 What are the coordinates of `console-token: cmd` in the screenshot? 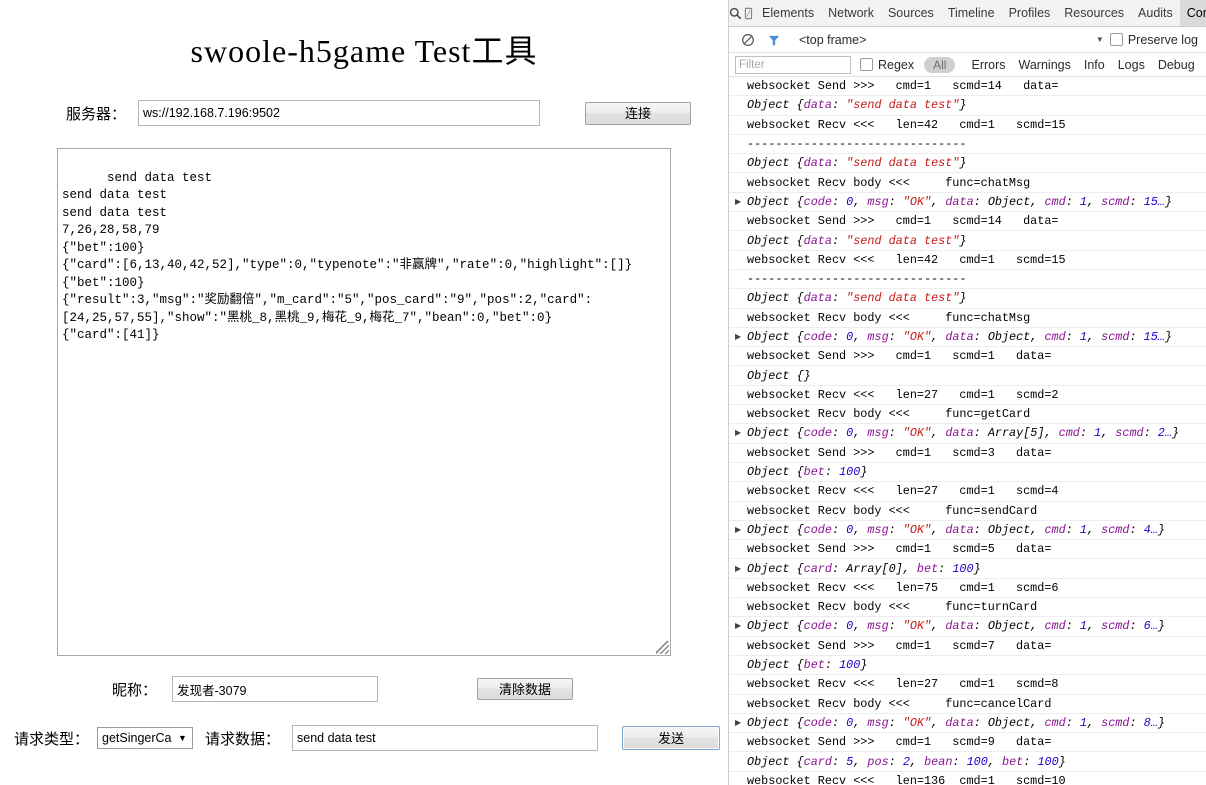 It's located at (1055, 529).